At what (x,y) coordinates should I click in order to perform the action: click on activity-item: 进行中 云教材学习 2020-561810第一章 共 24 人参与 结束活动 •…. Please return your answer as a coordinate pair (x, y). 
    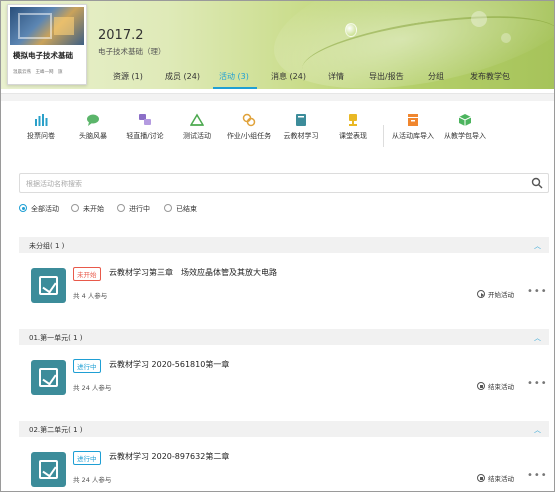
    Looking at the image, I should click on (284, 377).